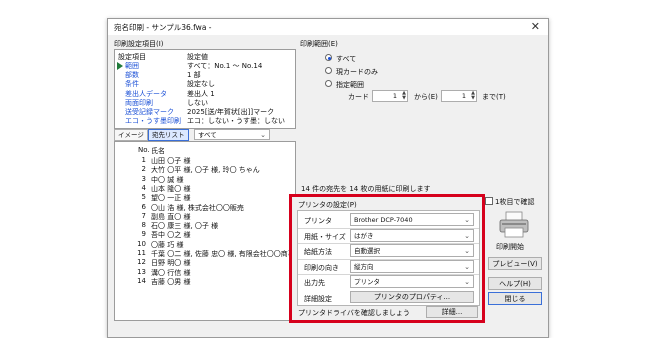  I want to click on first-sheet-check-label: 1枚目で確認, so click(515, 202).